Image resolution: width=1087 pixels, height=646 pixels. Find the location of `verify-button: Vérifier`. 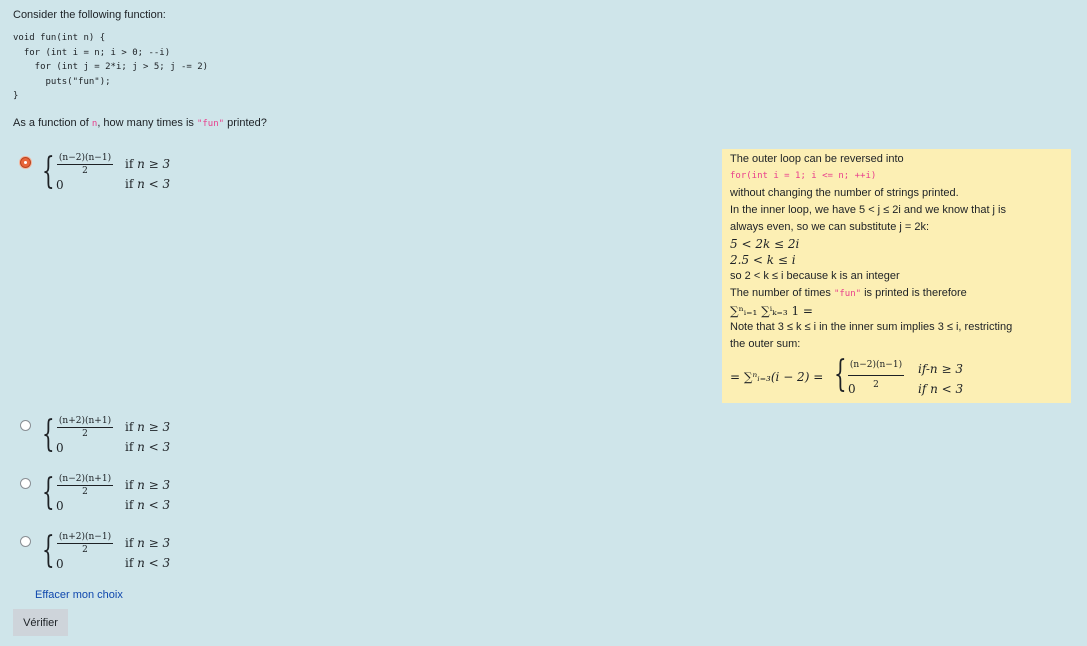

verify-button: Vérifier is located at coordinates (40, 622).